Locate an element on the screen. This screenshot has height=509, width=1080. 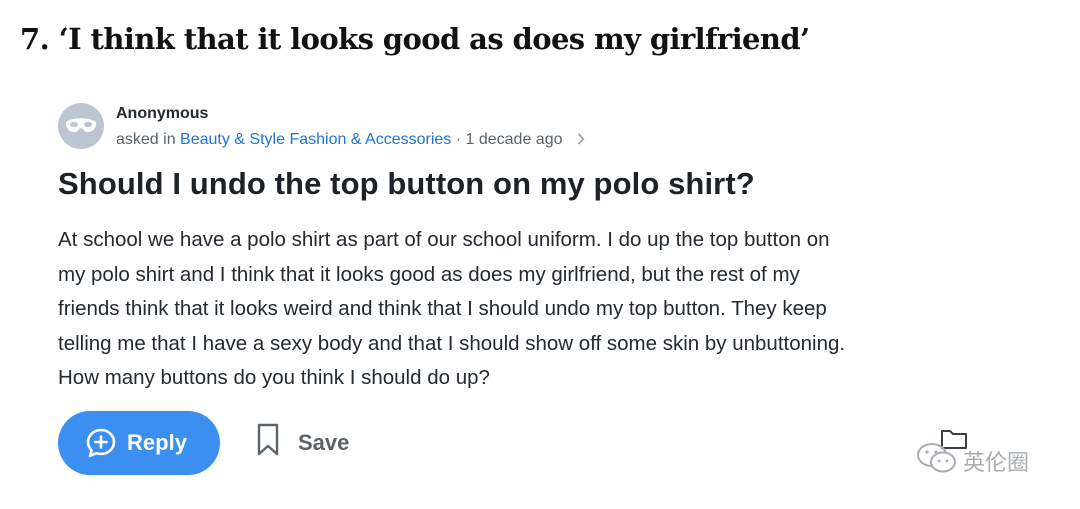
masked-avatar-icon is located at coordinates (81, 126).